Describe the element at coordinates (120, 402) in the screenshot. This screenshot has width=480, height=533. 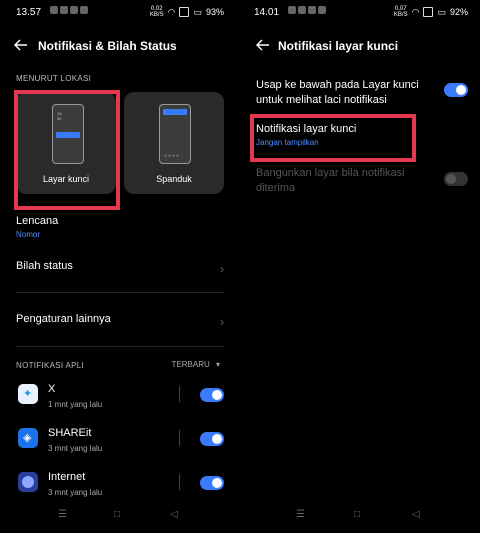
I see `app-row-x: ✦ X 1 mnt yang lalu` at that location.